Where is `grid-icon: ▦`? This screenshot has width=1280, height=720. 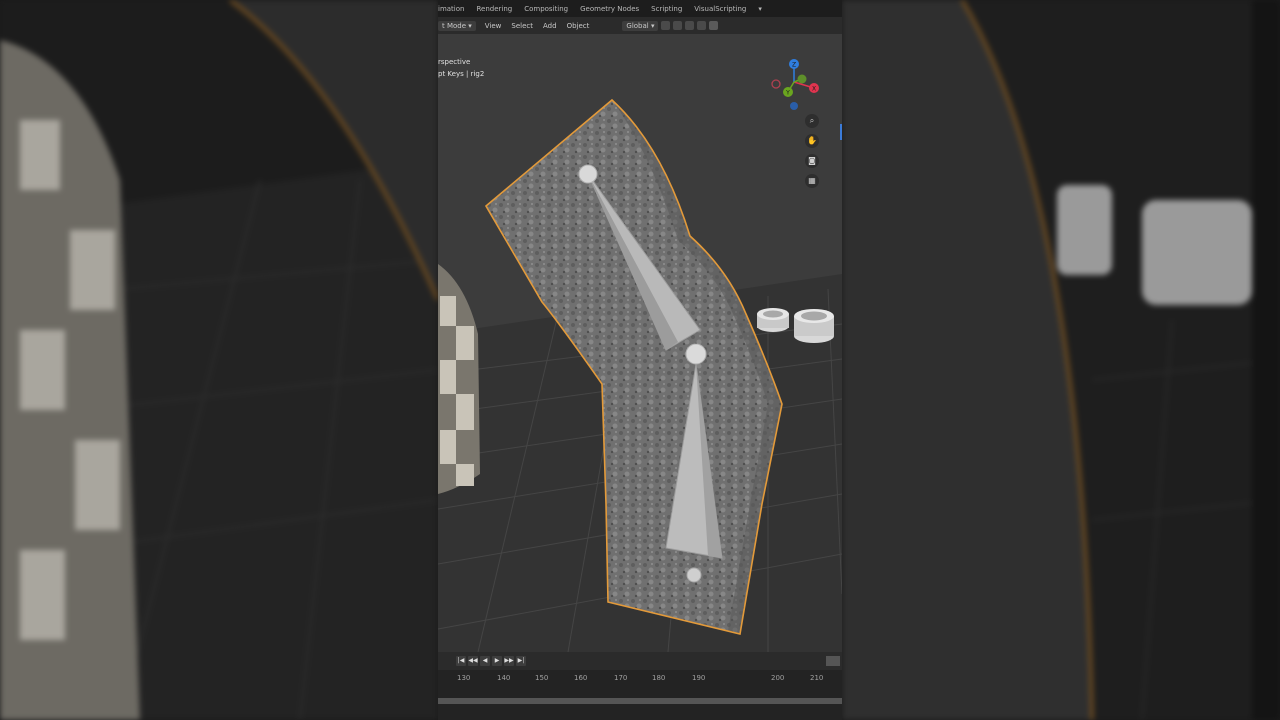
grid-icon: ▦ is located at coordinates (812, 181).